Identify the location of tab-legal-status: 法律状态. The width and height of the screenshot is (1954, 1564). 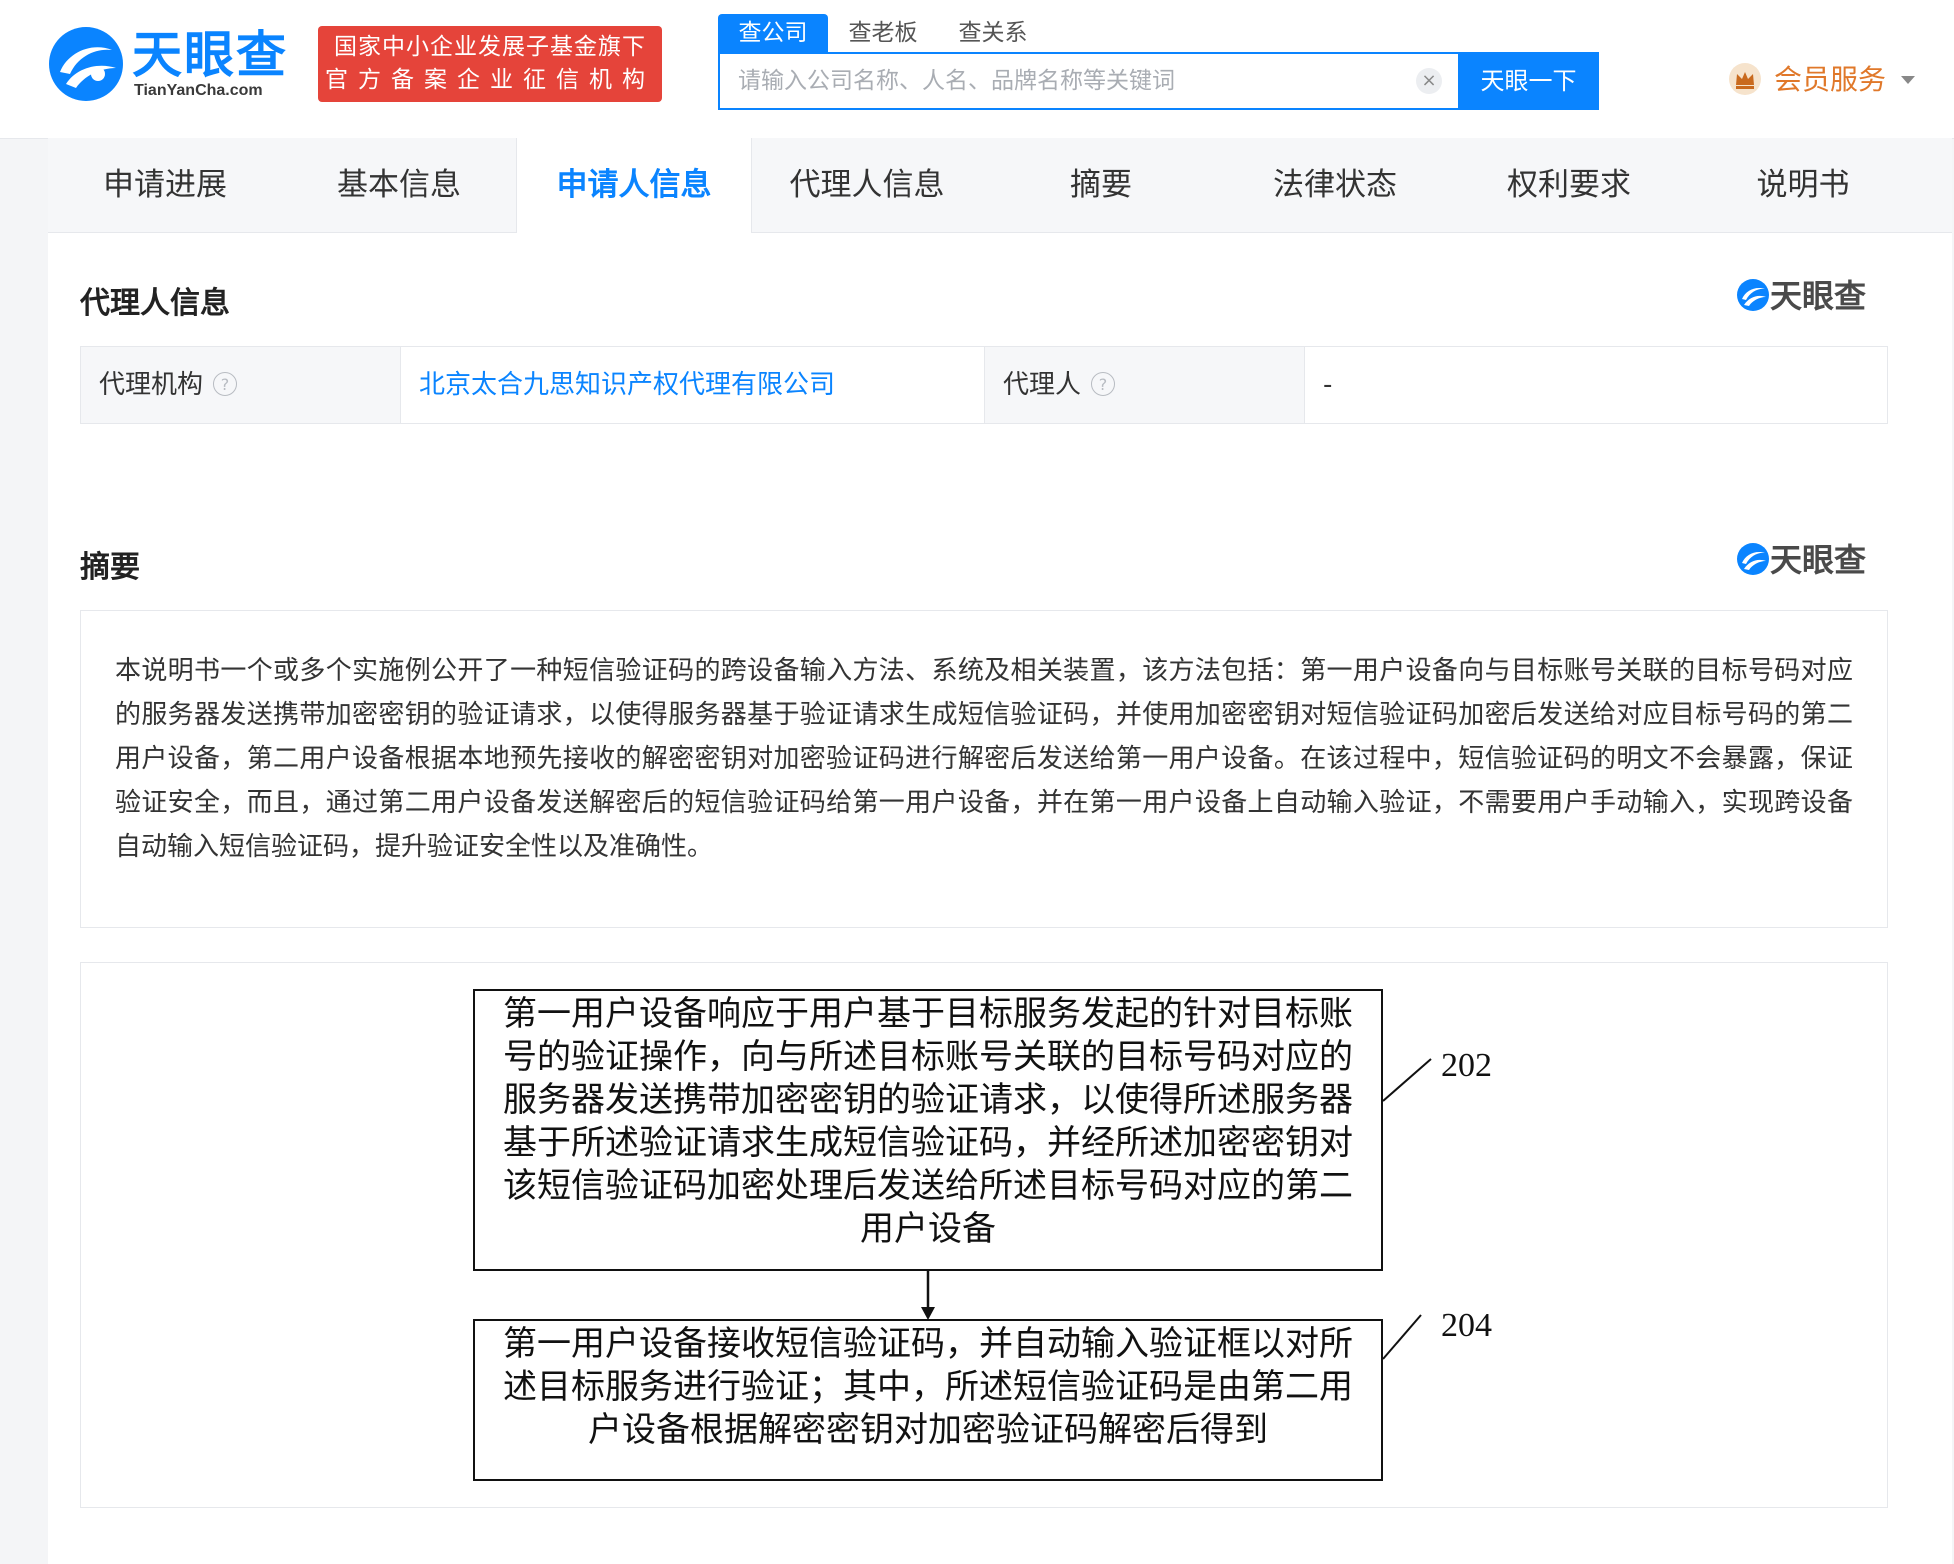
(1335, 185).